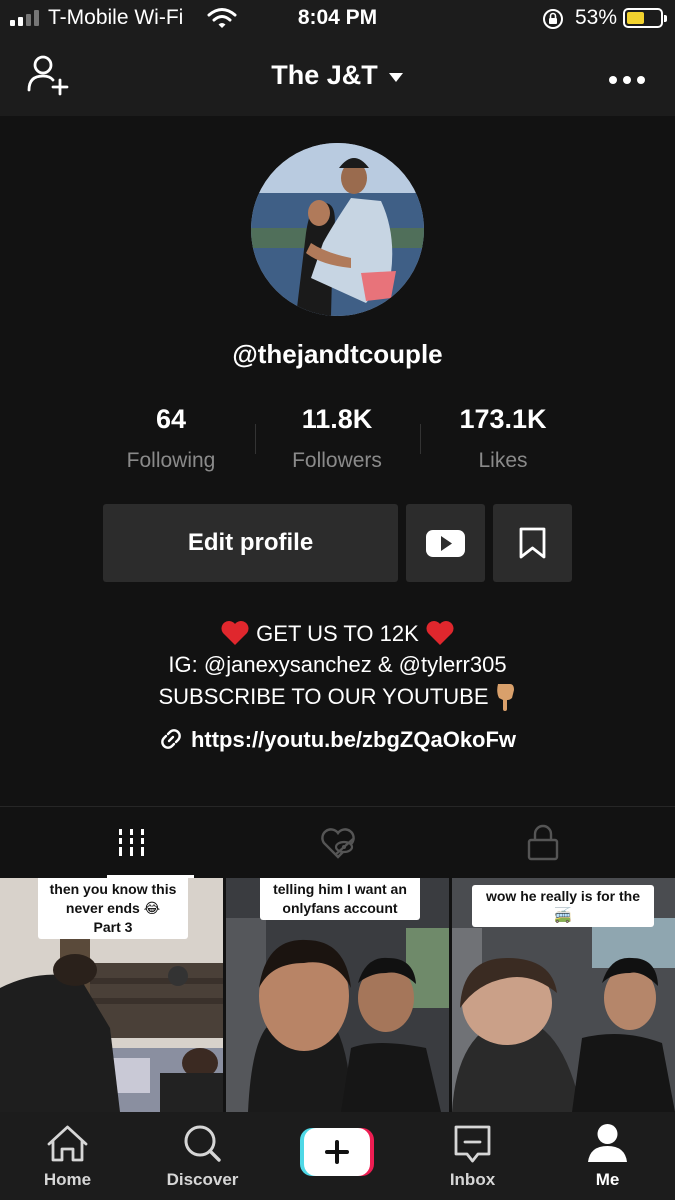 The width and height of the screenshot is (675, 1200). I want to click on lock-icon, so click(543, 842).